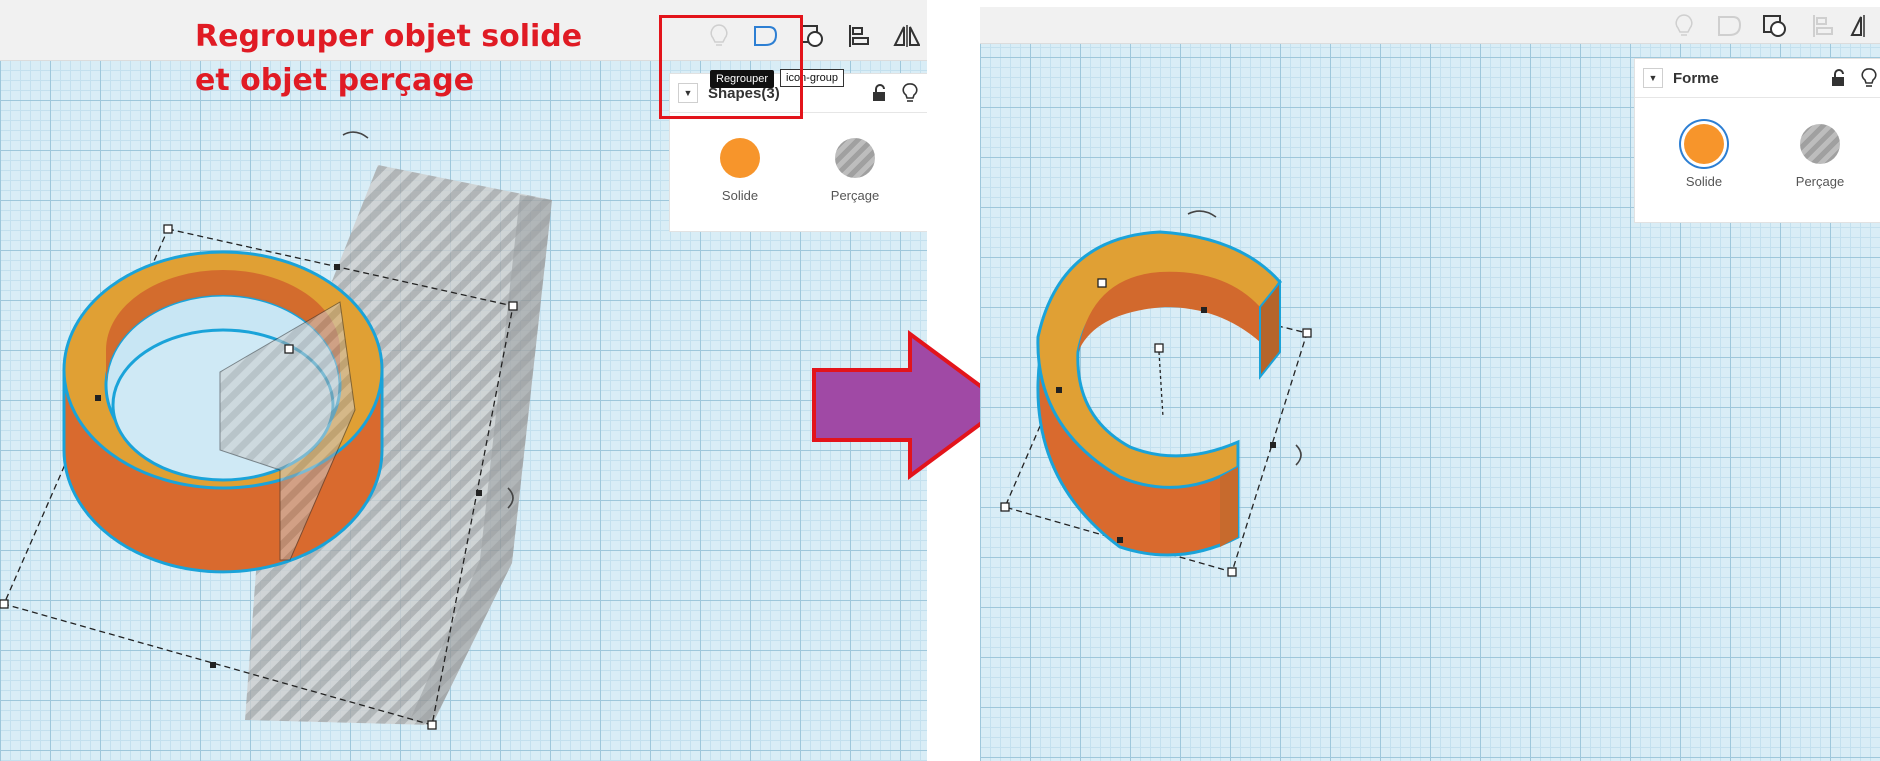 This screenshot has height=761, width=1880. Describe the element at coordinates (1430, 25) in the screenshot. I see `toolbar` at that location.